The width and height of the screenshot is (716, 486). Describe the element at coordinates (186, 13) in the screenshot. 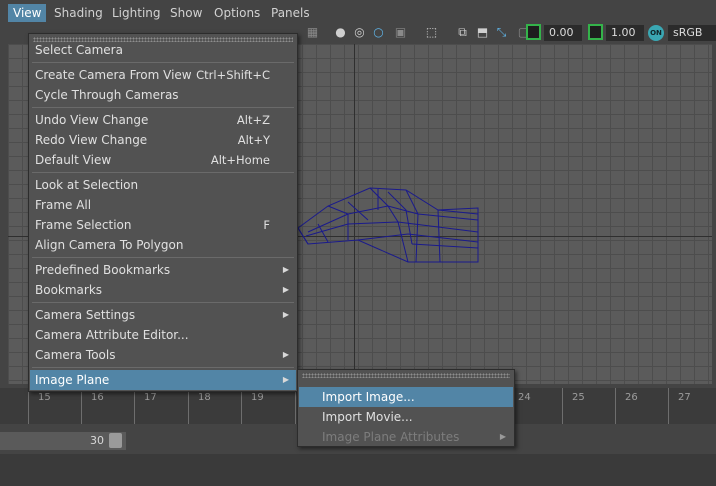

I see `menu-show: Show` at that location.